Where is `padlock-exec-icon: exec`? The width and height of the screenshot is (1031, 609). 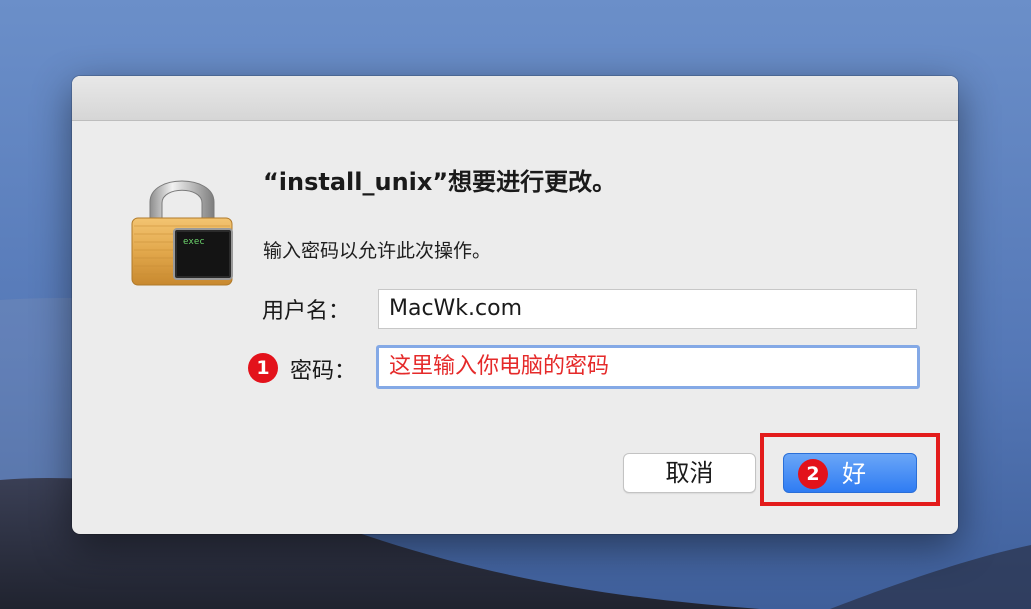
padlock-exec-icon: exec is located at coordinates (182, 233).